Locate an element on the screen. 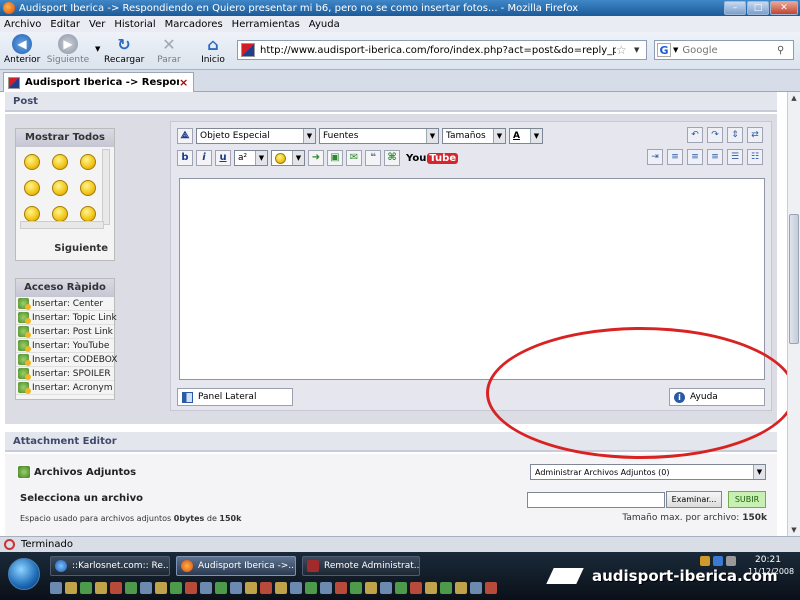 The width and height of the screenshot is (800, 600). insert-link-icon: ➜ is located at coordinates (316, 158).